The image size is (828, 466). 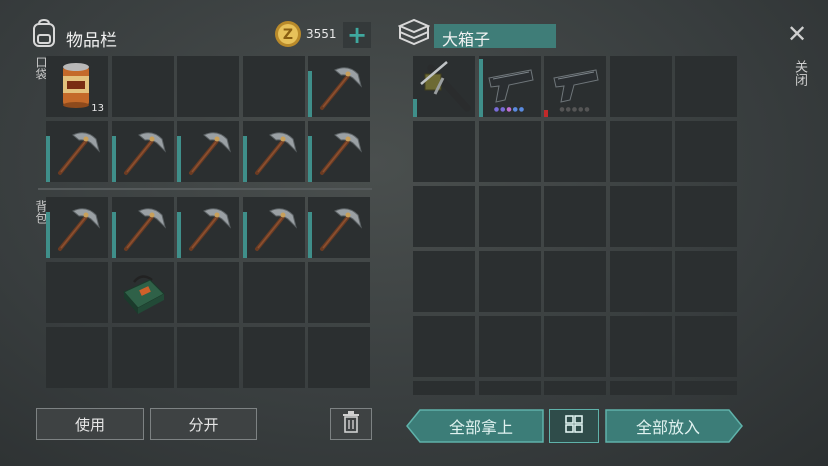 I want to click on trash-icon, so click(x=351, y=424).